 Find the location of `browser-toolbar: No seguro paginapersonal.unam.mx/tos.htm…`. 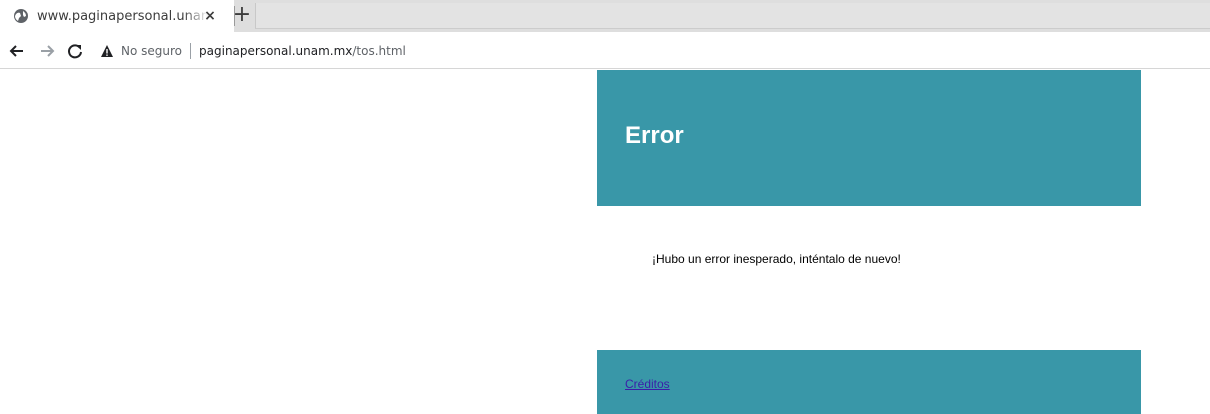

browser-toolbar: No seguro paginapersonal.unam.mx/tos.htm… is located at coordinates (605, 50).